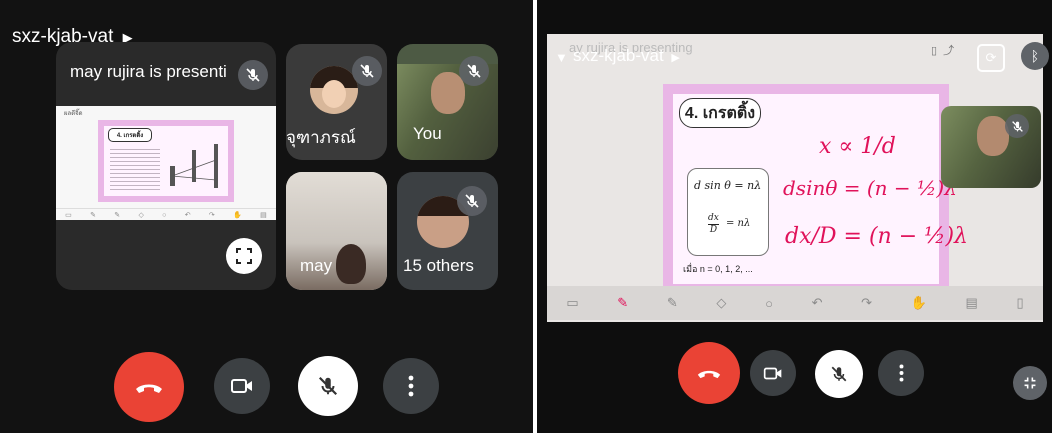  I want to click on others-tile: 15 others, so click(447, 231).